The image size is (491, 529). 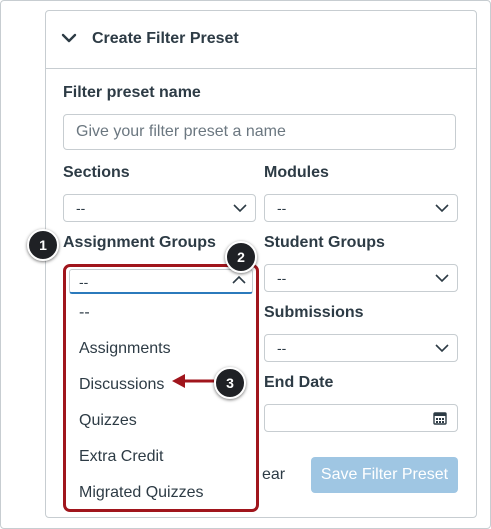 What do you see at coordinates (239, 279) in the screenshot?
I see `chevron-up-icon` at bounding box center [239, 279].